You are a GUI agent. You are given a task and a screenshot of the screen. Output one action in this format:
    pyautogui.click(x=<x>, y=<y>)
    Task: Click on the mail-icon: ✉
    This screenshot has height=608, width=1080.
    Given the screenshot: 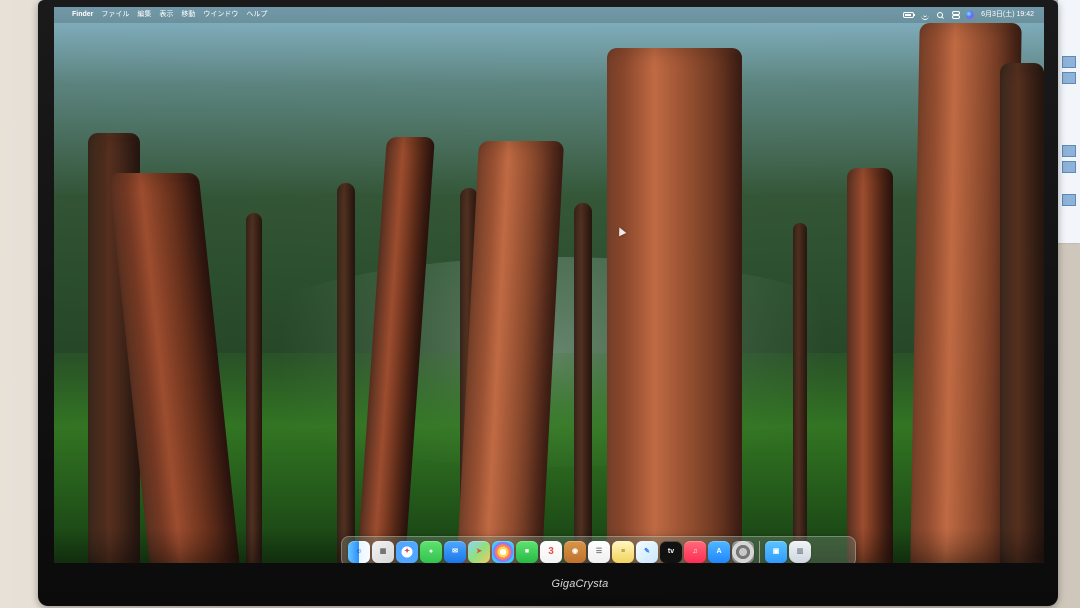 What is the action you would take?
    pyautogui.click(x=455, y=551)
    